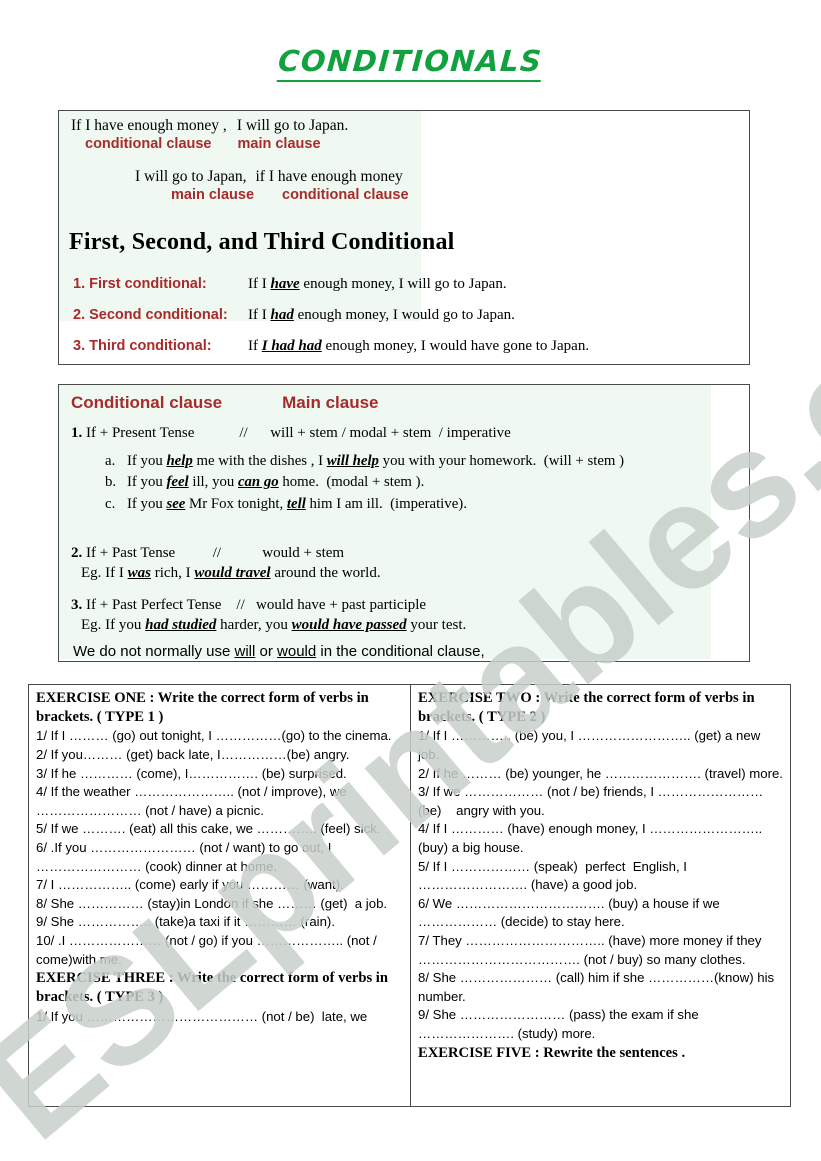 This screenshot has height=1161, width=821. I want to click on rule-two-number: 2., so click(77, 553).